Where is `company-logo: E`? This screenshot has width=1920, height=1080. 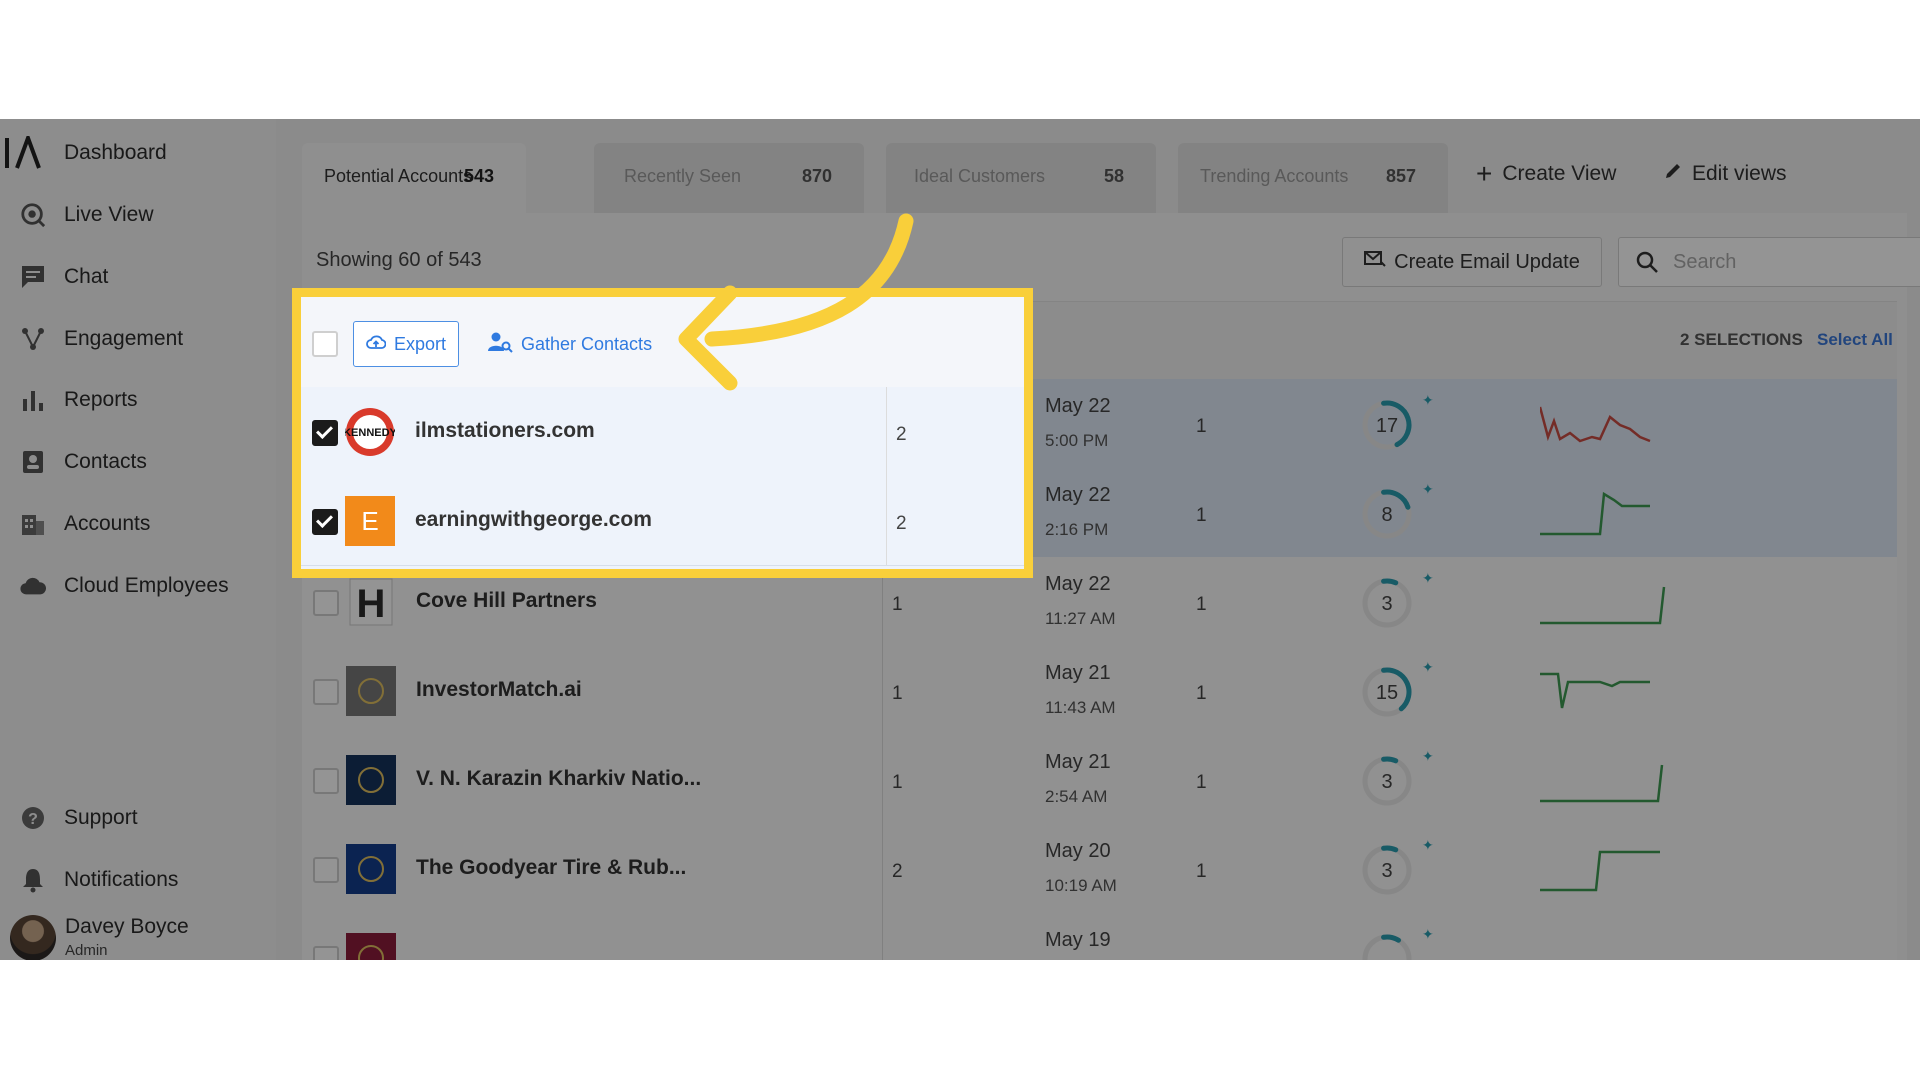
company-logo: E is located at coordinates (370, 521).